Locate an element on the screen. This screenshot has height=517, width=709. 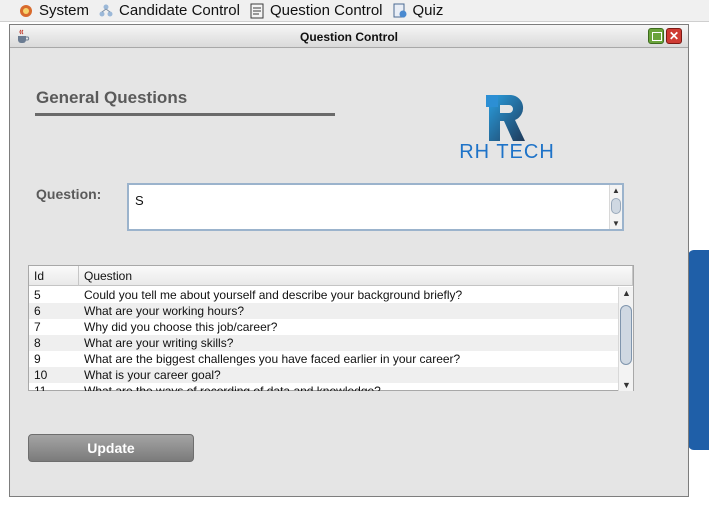
table-row: 7 Why did you choose this job/career? is located at coordinates (323, 327).